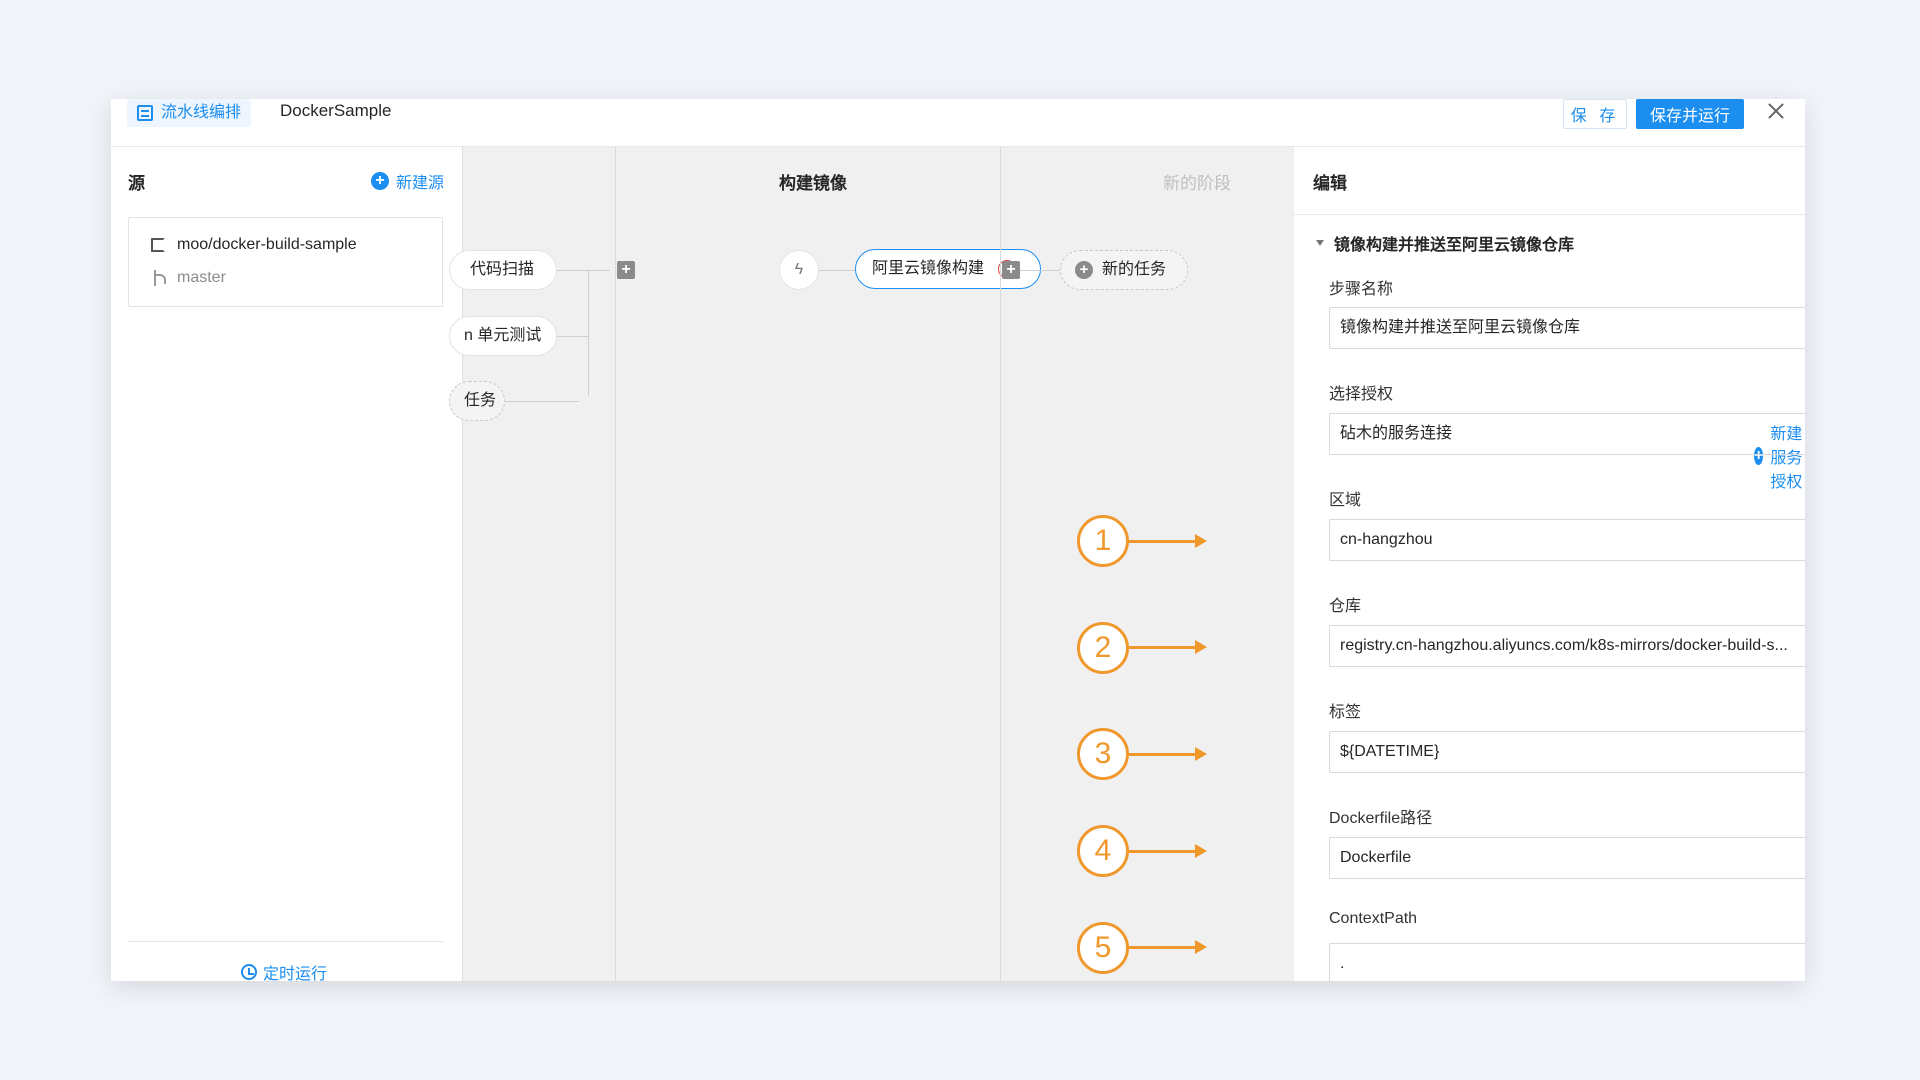 The height and width of the screenshot is (1080, 1920). I want to click on task-new-partial: 任务, so click(477, 401).